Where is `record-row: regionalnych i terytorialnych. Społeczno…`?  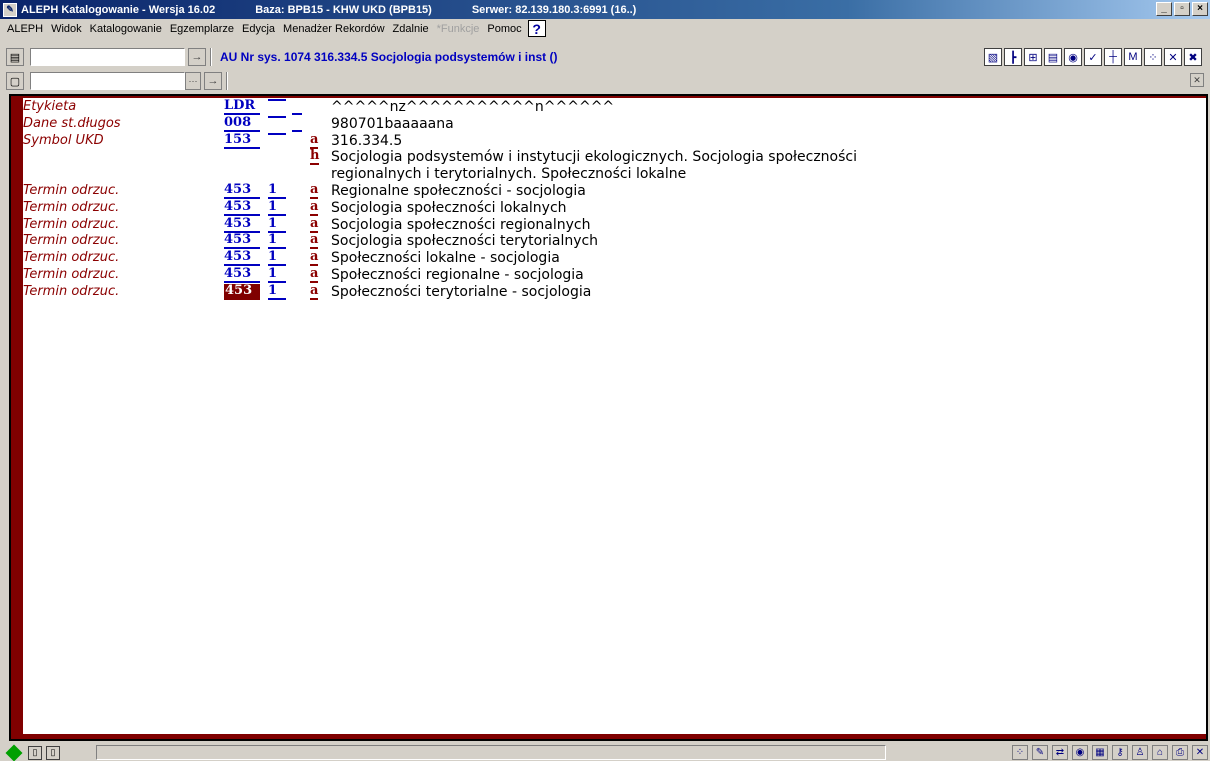 record-row: regionalnych i terytorialnych. Społeczno… is located at coordinates (613, 174).